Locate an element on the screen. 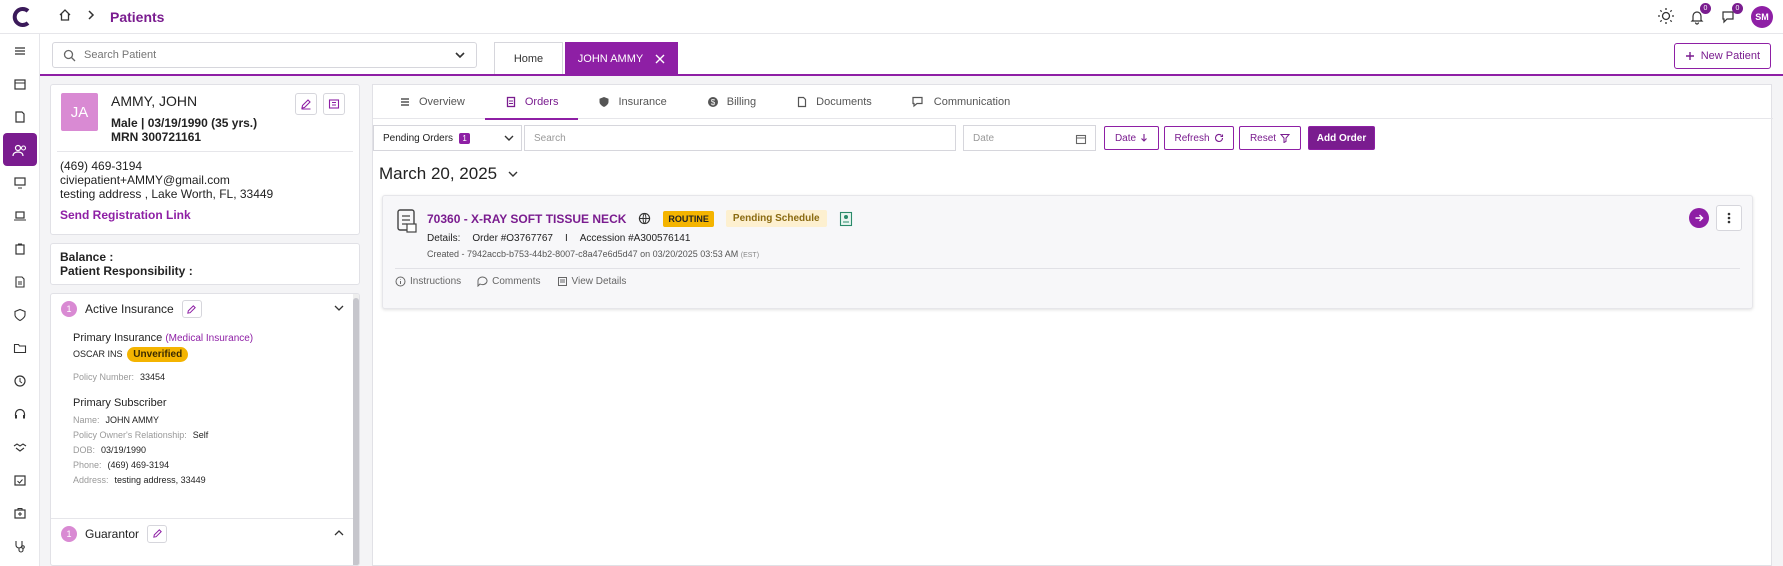 The height and width of the screenshot is (566, 1783). close-icon is located at coordinates (660, 59).